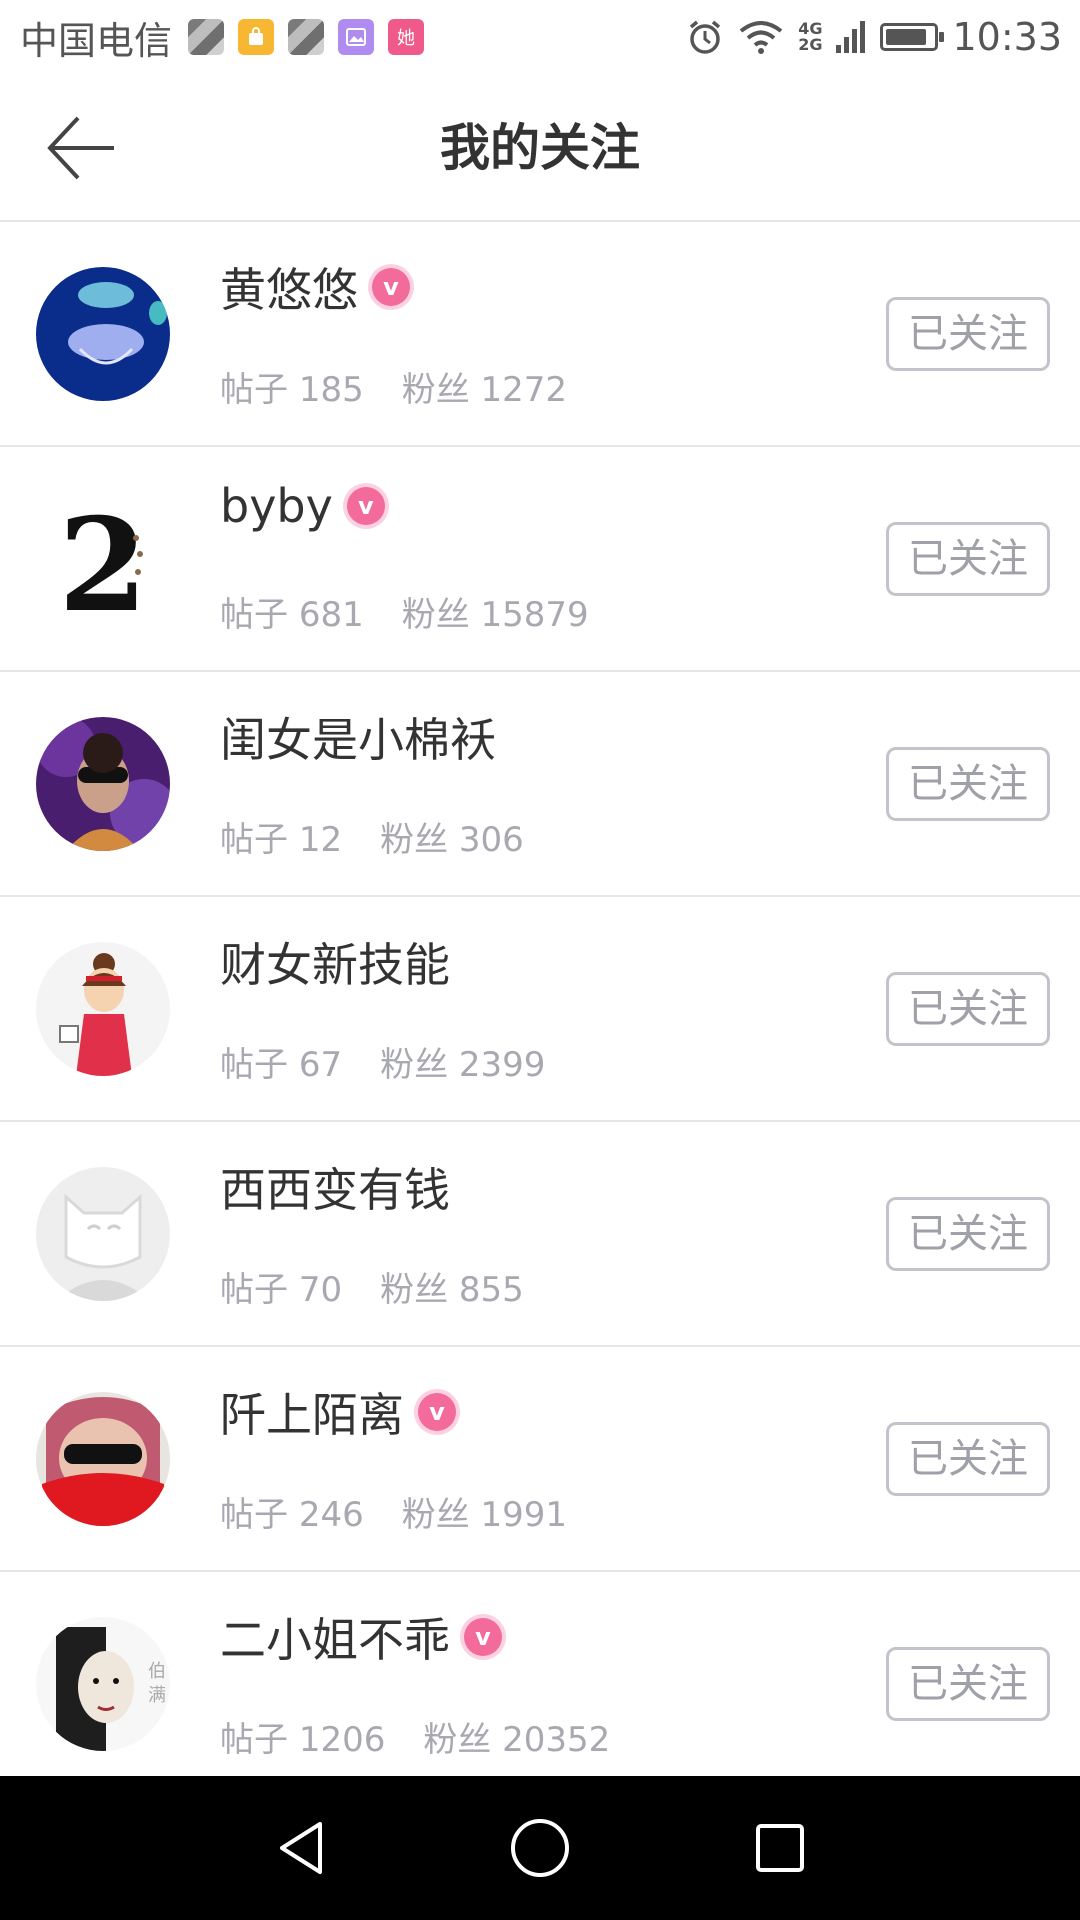  Describe the element at coordinates (761, 37) in the screenshot. I see `wifi-icon` at that location.